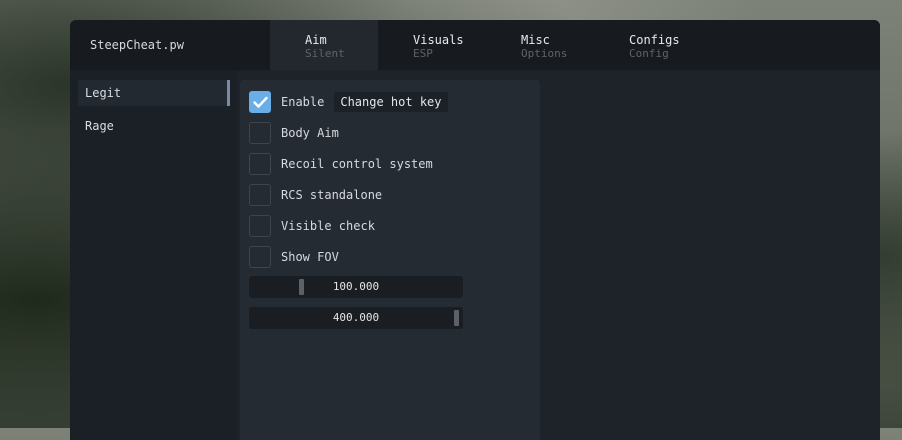  I want to click on app-title: SteepCheat.pw, so click(137, 45).